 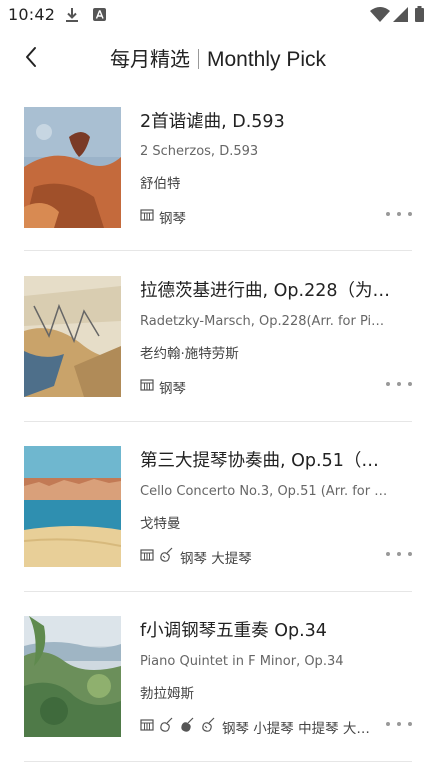 What do you see at coordinates (32, 14) in the screenshot?
I see `status-time: 10:42` at bounding box center [32, 14].